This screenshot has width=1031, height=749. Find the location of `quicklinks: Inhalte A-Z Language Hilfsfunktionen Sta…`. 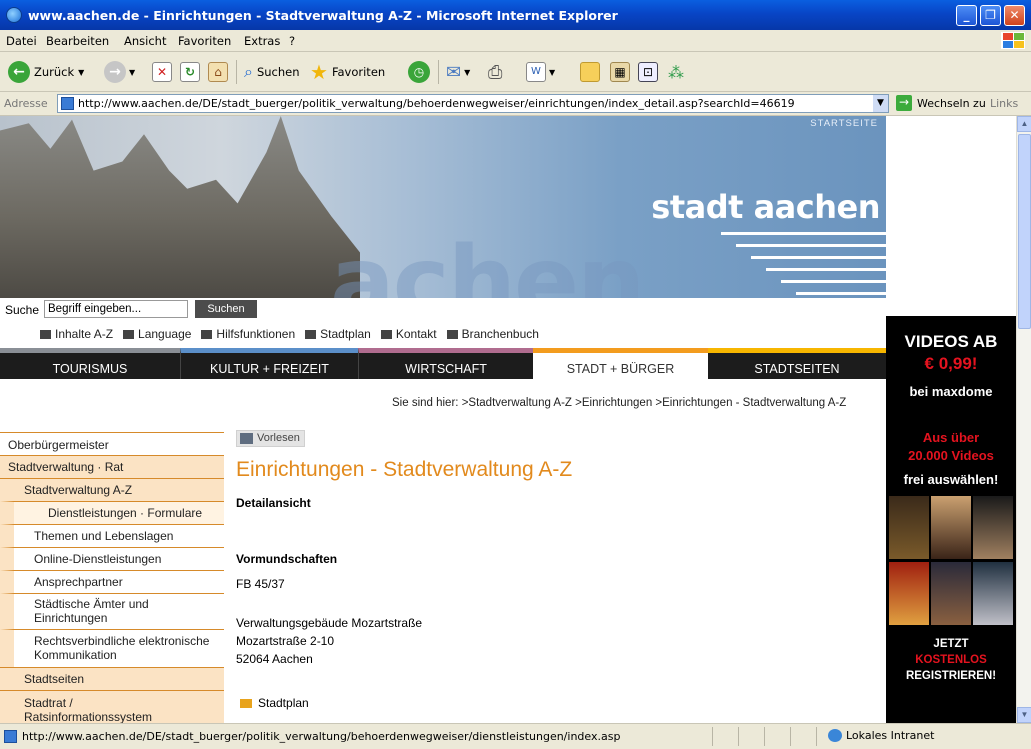

quicklinks: Inhalte A-Z Language Hilfsfunktionen Sta… is located at coordinates (289, 334).